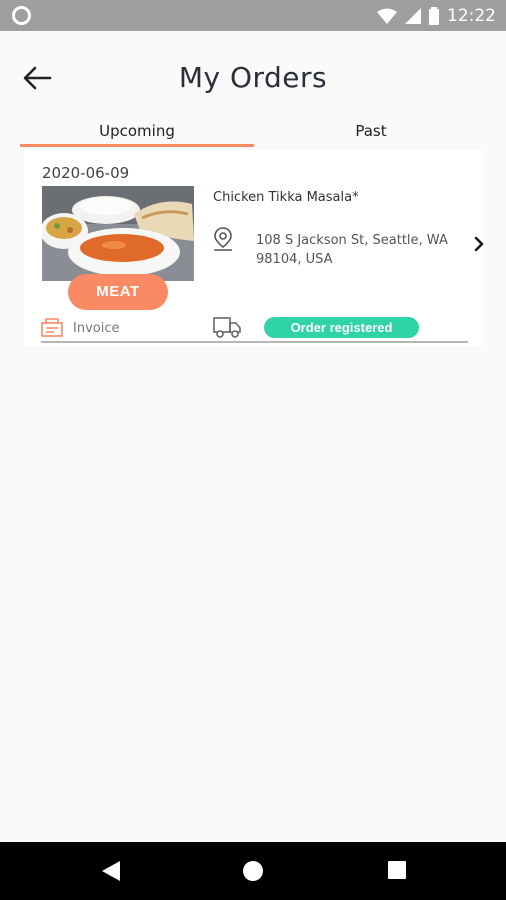  What do you see at coordinates (227, 327) in the screenshot?
I see `delivery-truck-icon` at bounding box center [227, 327].